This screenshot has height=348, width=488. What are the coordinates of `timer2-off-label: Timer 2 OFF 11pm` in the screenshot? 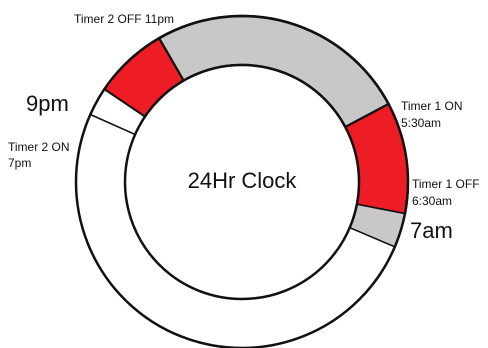 It's located at (124, 19).